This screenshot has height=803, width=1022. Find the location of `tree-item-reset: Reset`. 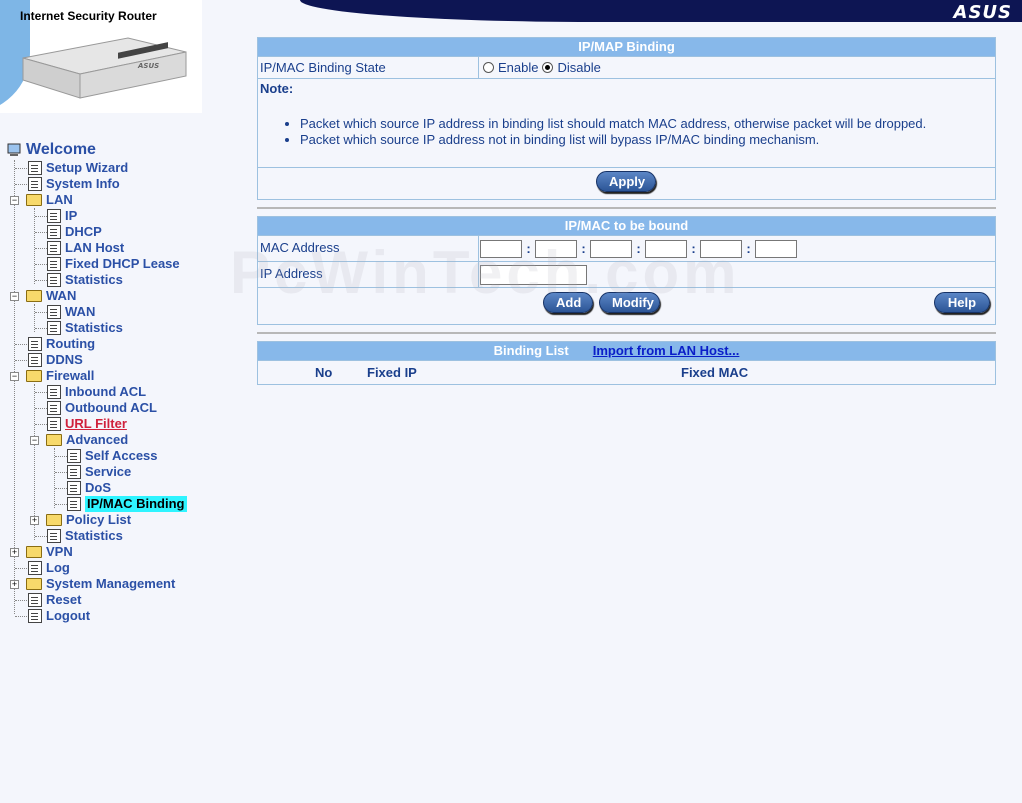

tree-item-reset: Reset is located at coordinates (54, 600).